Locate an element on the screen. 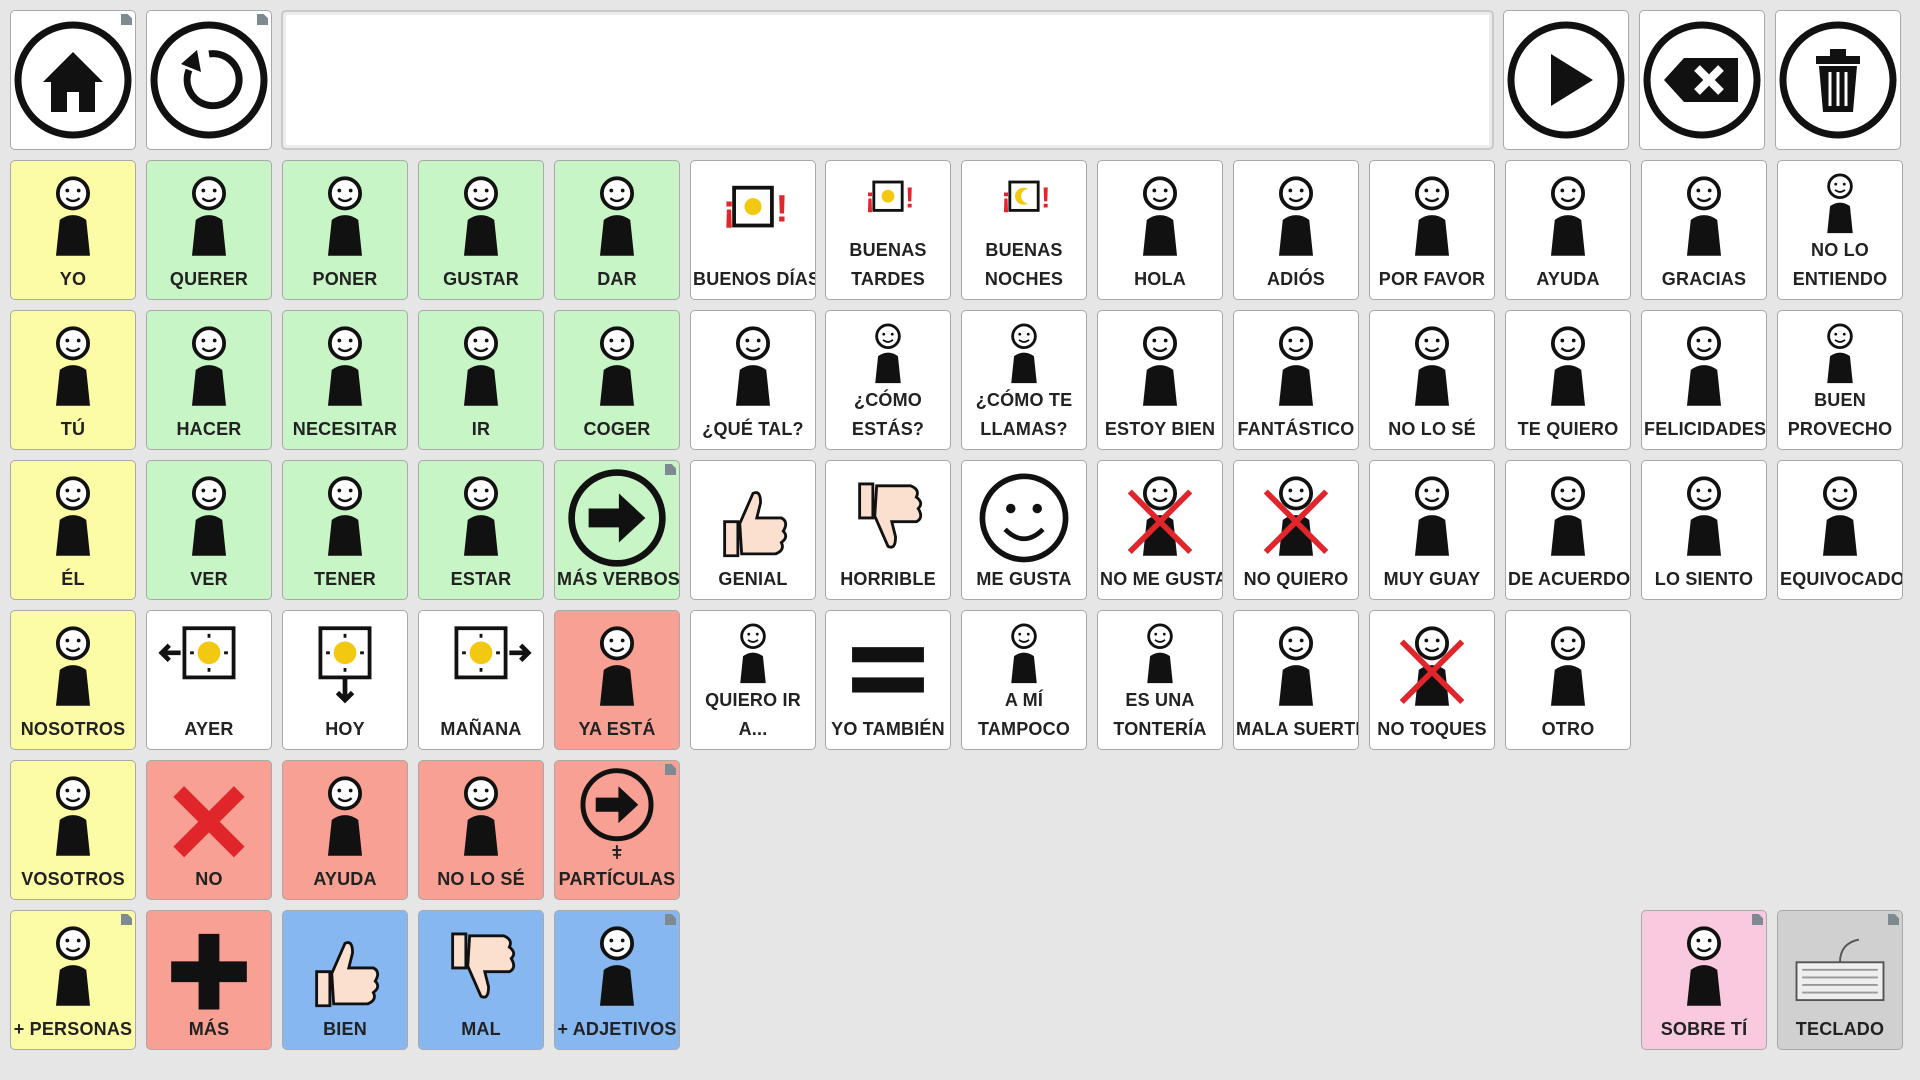  symbol-cell-0-4: DAR is located at coordinates (617, 230).